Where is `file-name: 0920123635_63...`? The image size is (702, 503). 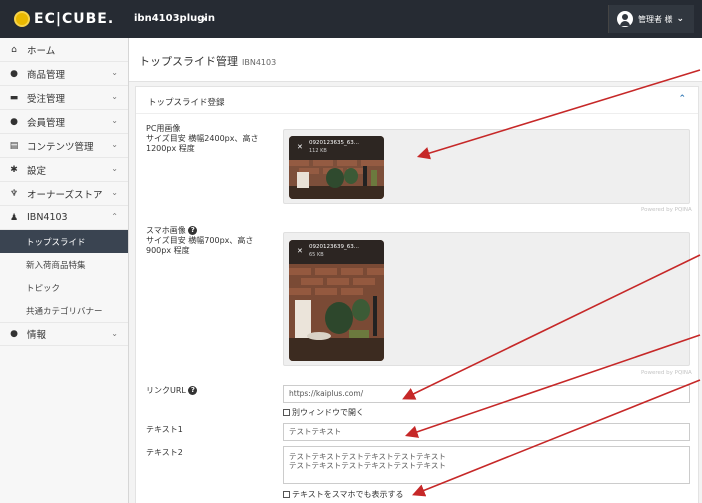 file-name: 0920123635_63... is located at coordinates (334, 143).